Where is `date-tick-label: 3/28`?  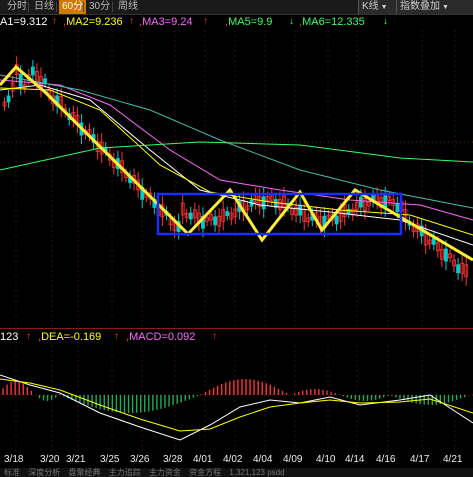 date-tick-label: 3/28 is located at coordinates (173, 459).